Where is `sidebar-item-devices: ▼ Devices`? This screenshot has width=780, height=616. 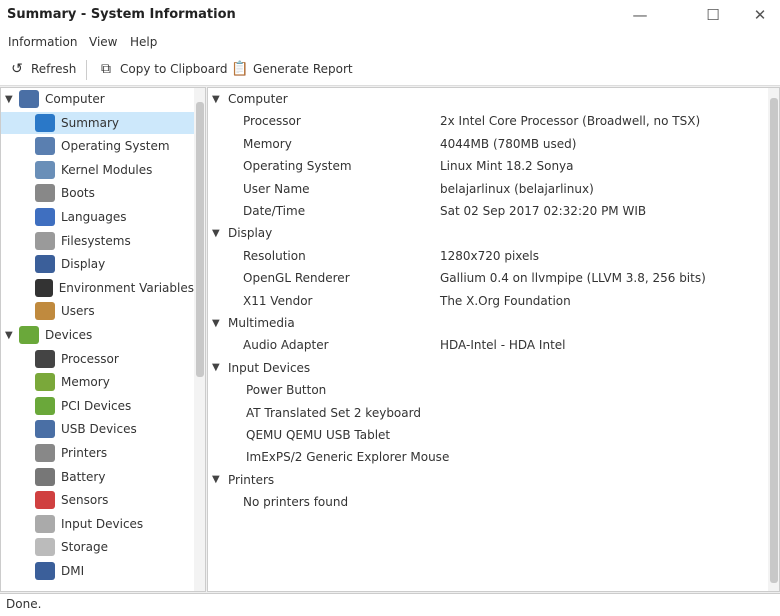
sidebar-item-devices: ▼ Devices is located at coordinates (97, 335).